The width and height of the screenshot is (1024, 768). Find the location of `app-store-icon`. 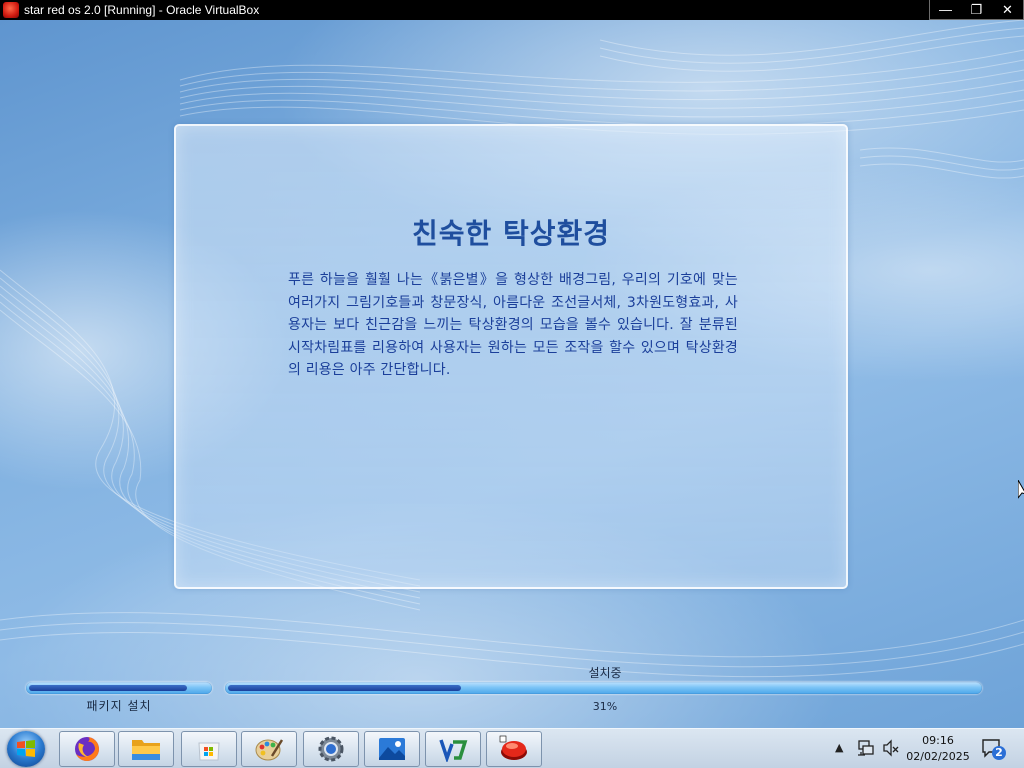

app-store-icon is located at coordinates (209, 751).